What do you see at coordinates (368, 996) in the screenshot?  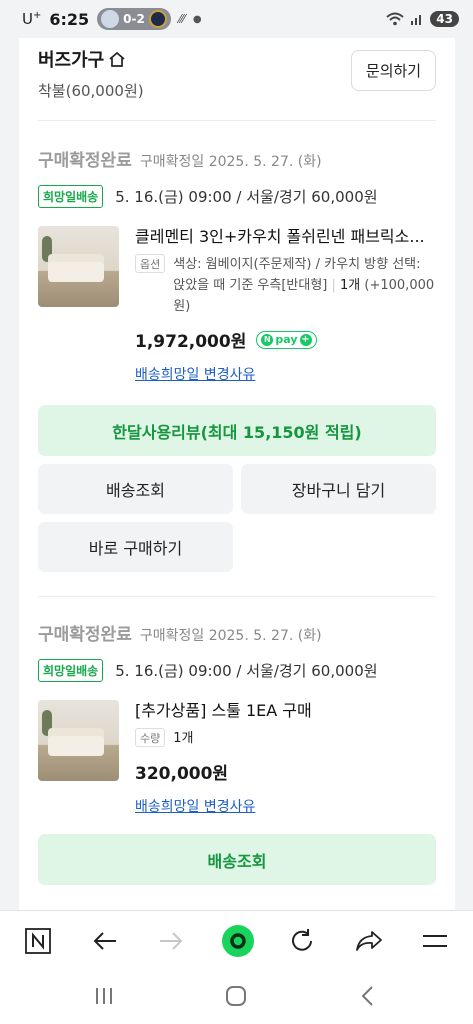 I see `back-icon` at bounding box center [368, 996].